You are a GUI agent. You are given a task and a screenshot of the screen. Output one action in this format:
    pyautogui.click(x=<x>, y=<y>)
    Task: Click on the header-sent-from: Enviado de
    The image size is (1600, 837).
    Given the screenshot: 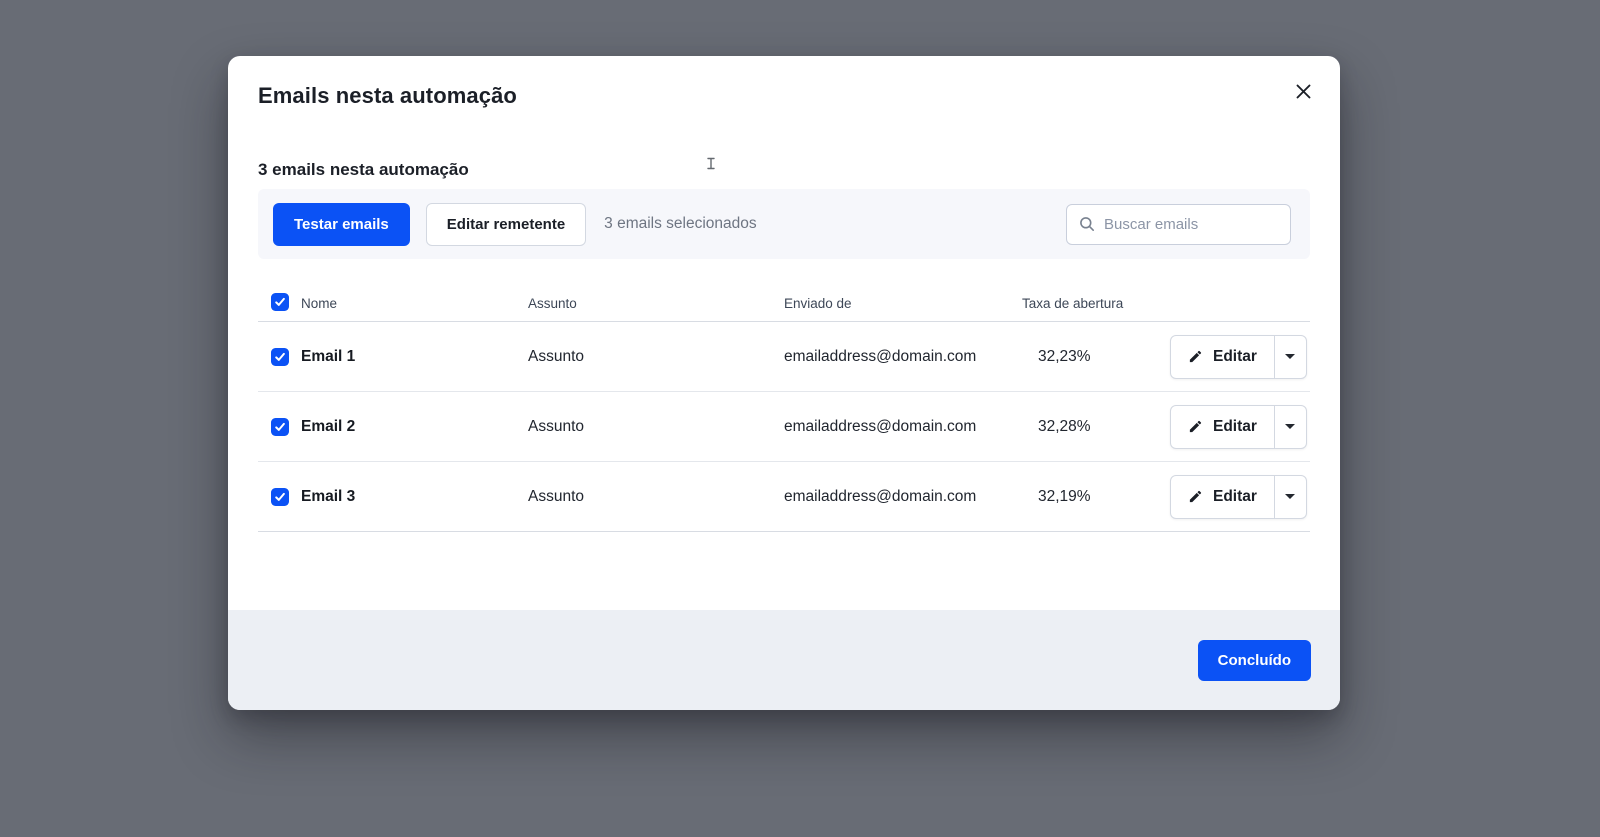 What is the action you would take?
    pyautogui.click(x=818, y=303)
    